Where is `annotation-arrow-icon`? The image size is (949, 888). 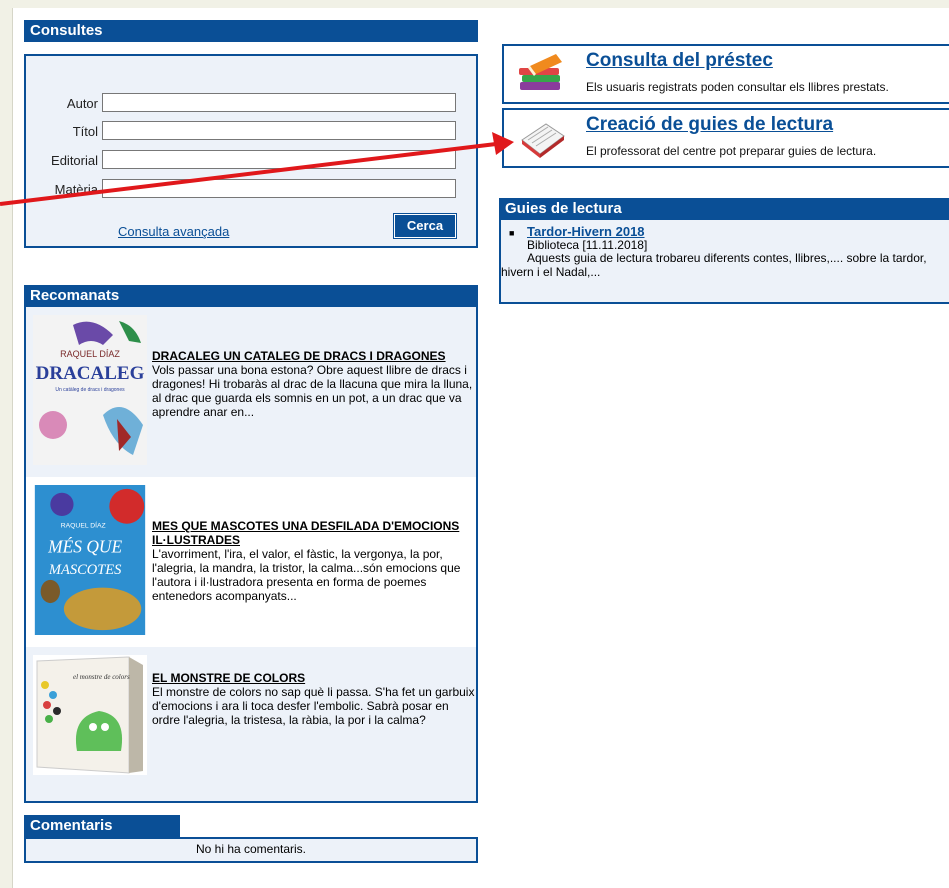 annotation-arrow-icon is located at coordinates (257, 169).